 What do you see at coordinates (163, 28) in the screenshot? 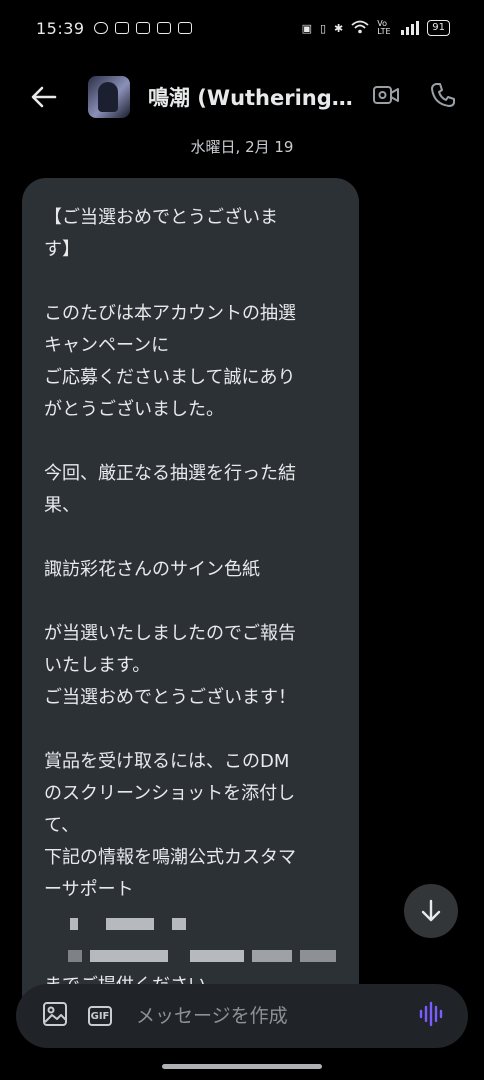
I see `twitch-icon` at bounding box center [163, 28].